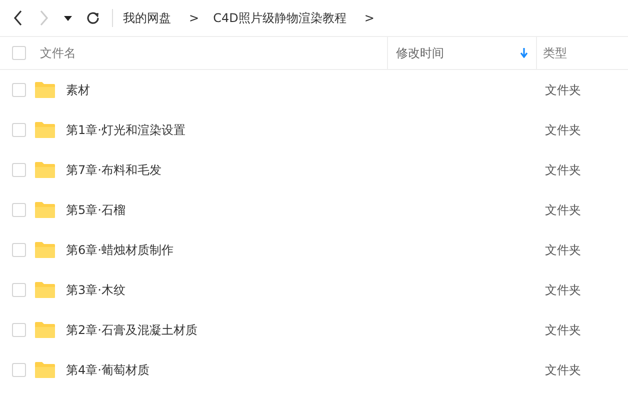 The image size is (628, 409). Describe the element at coordinates (114, 170) in the screenshot. I see `file-name: 第7章·布料和毛发` at that location.